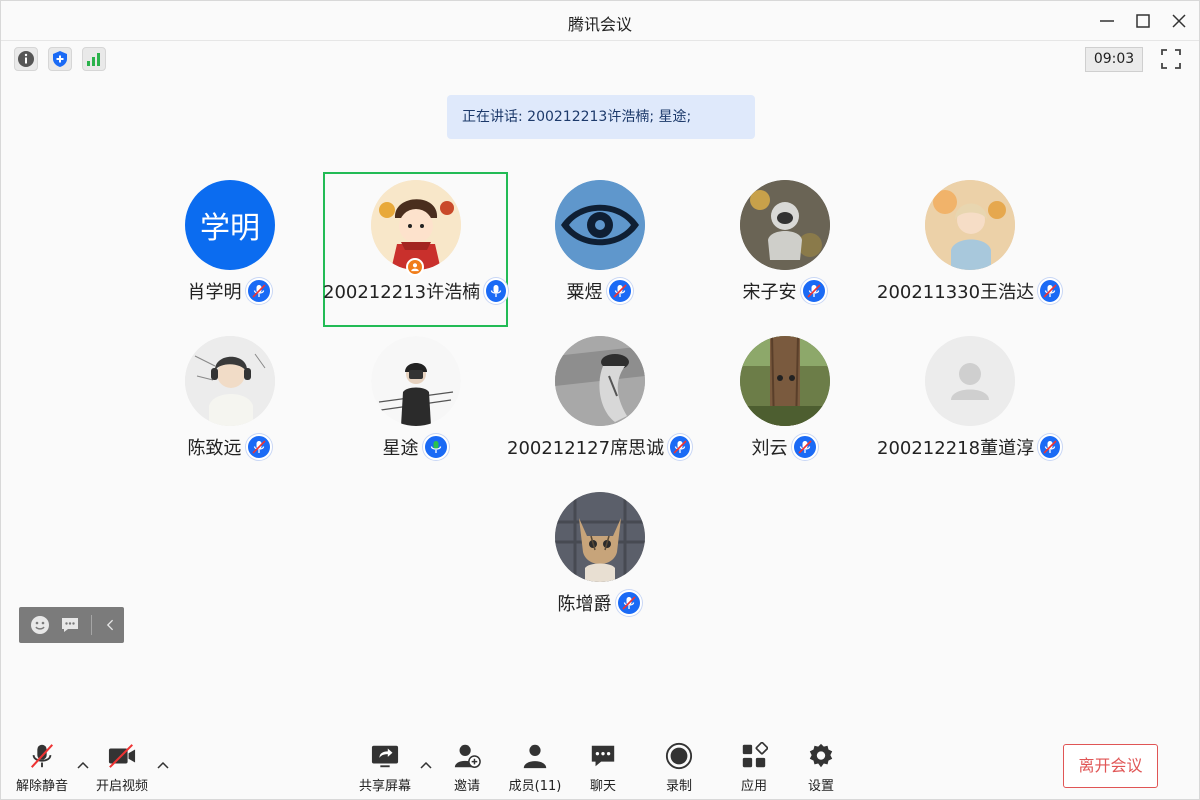  What do you see at coordinates (1107, 21) in the screenshot?
I see `minimize-button` at bounding box center [1107, 21].